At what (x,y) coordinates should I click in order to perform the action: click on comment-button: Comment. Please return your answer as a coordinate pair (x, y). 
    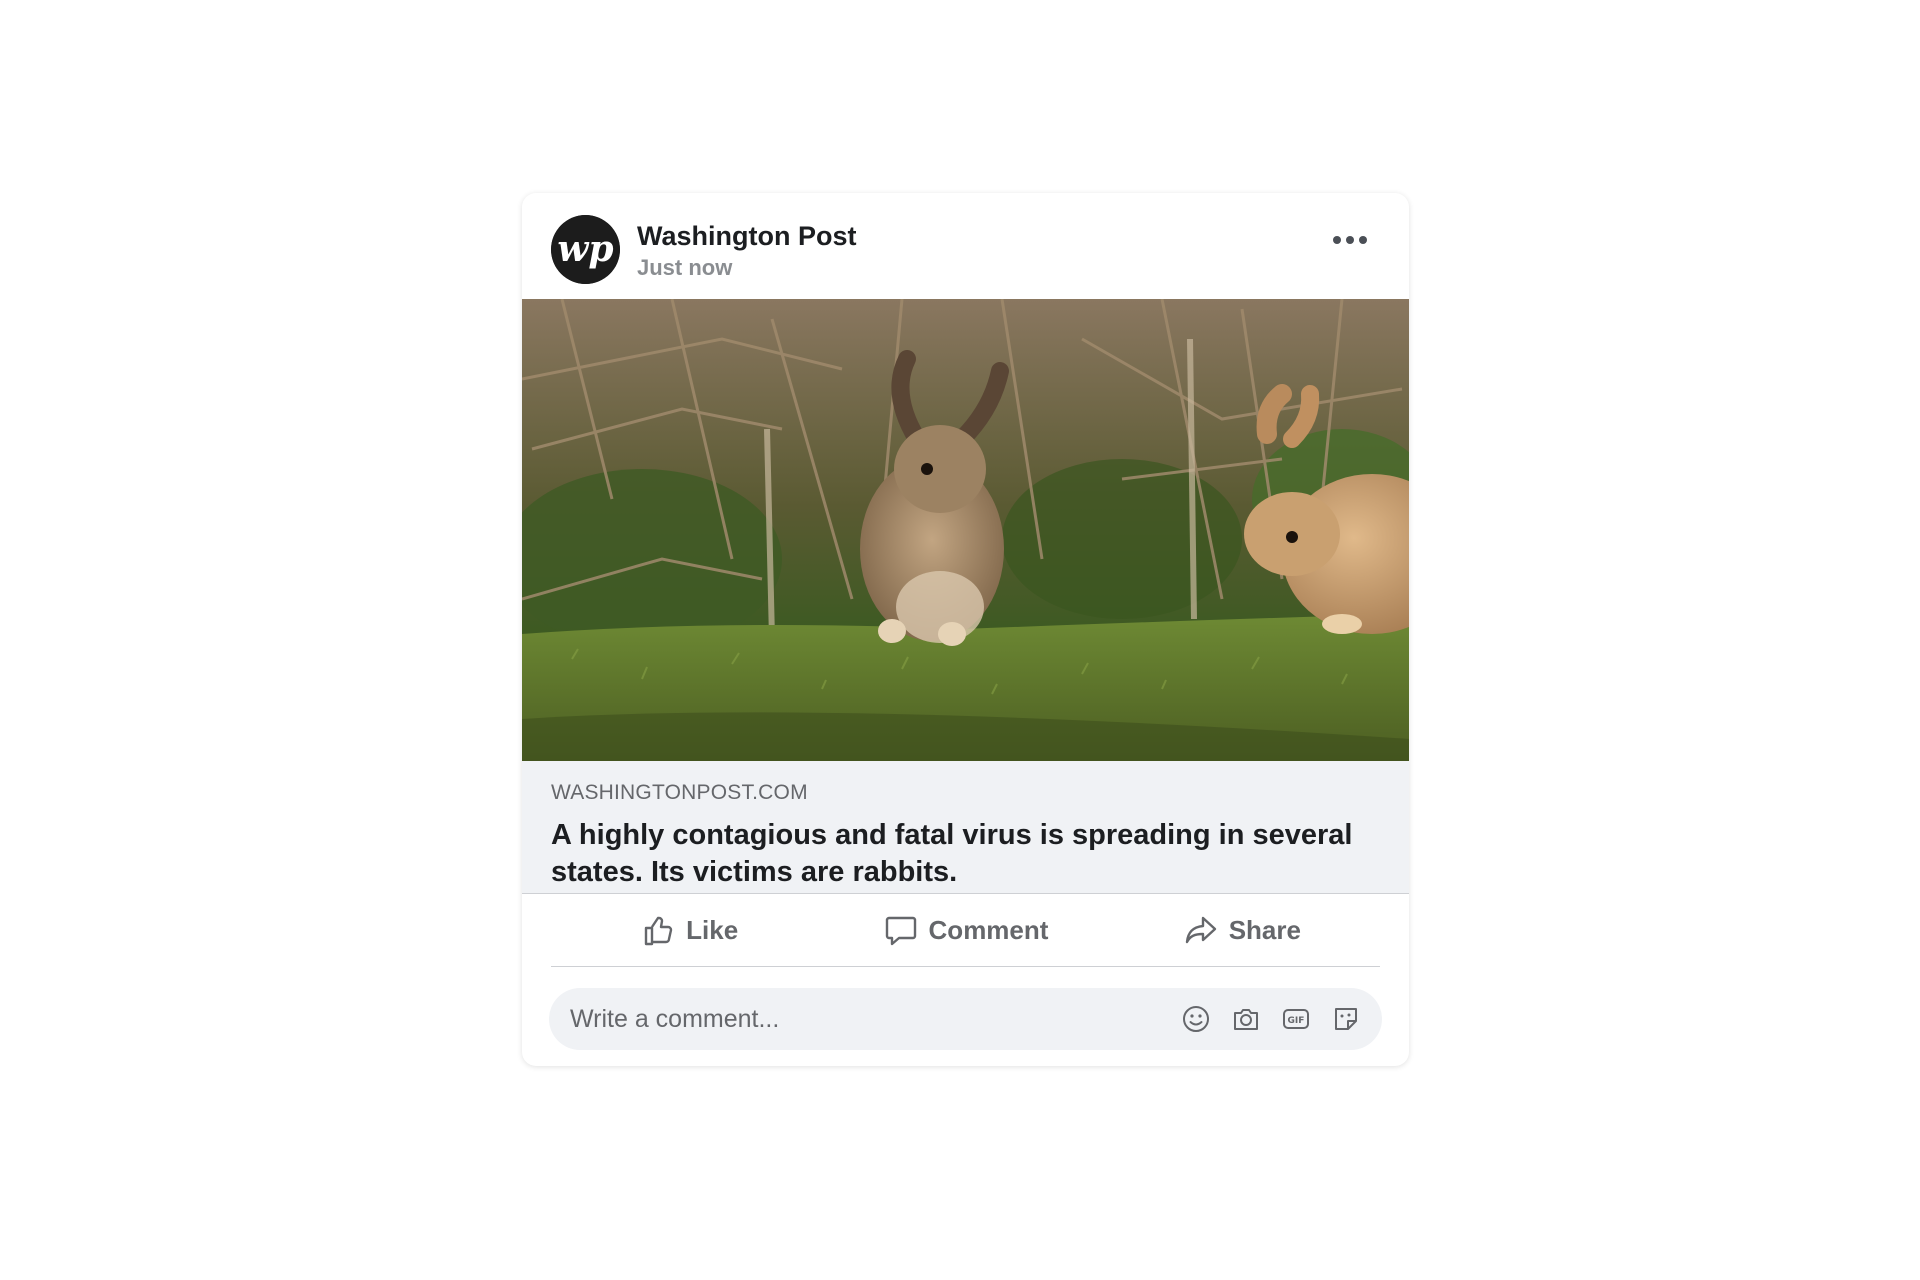
    Looking at the image, I should click on (965, 930).